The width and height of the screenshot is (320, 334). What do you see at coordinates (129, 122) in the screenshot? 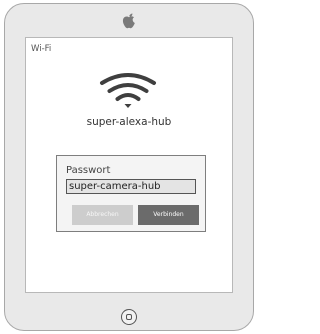
I see `network-name: super-alexa-hub` at bounding box center [129, 122].